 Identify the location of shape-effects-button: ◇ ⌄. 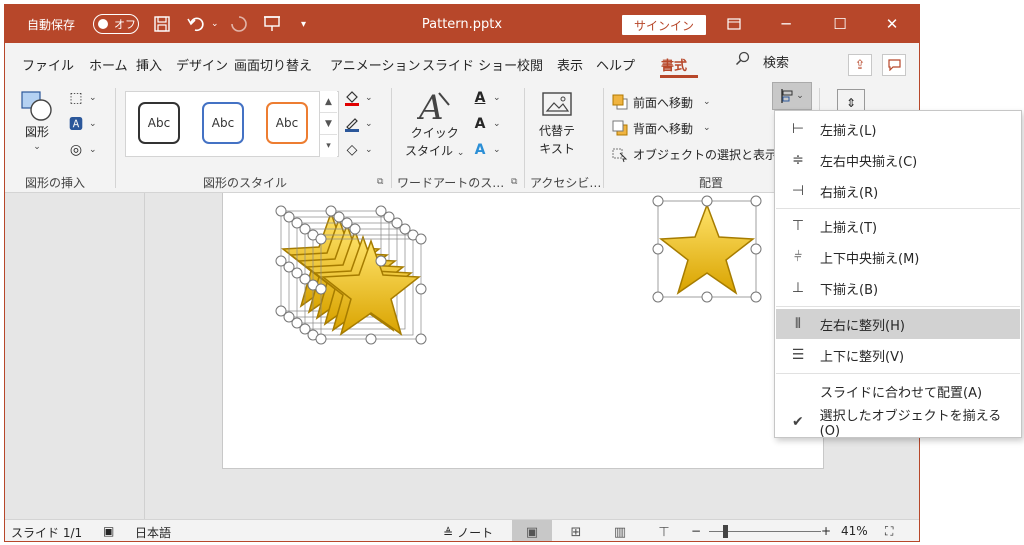
(358, 150).